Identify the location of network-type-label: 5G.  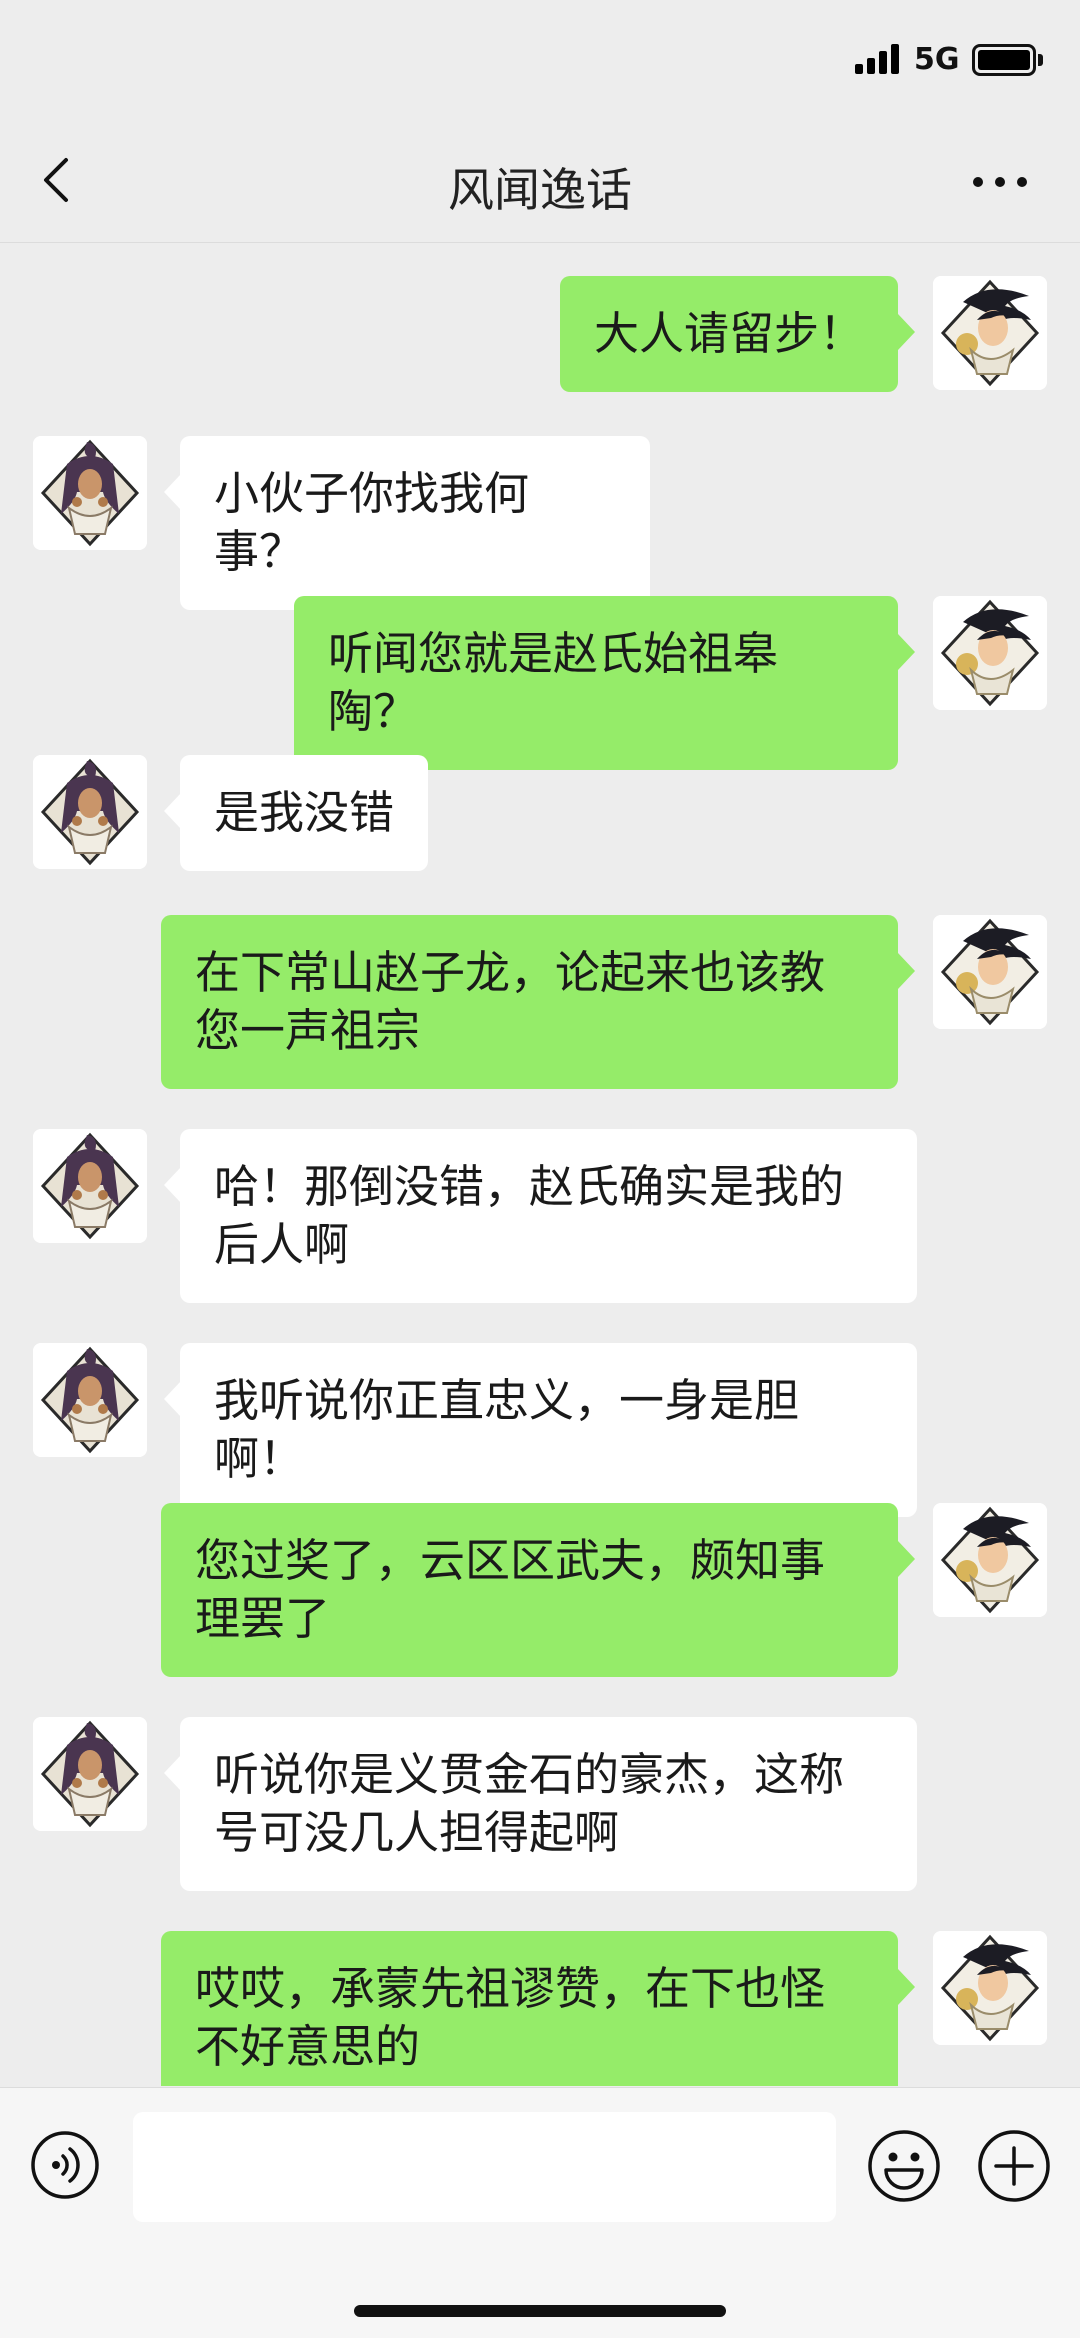
(937, 59).